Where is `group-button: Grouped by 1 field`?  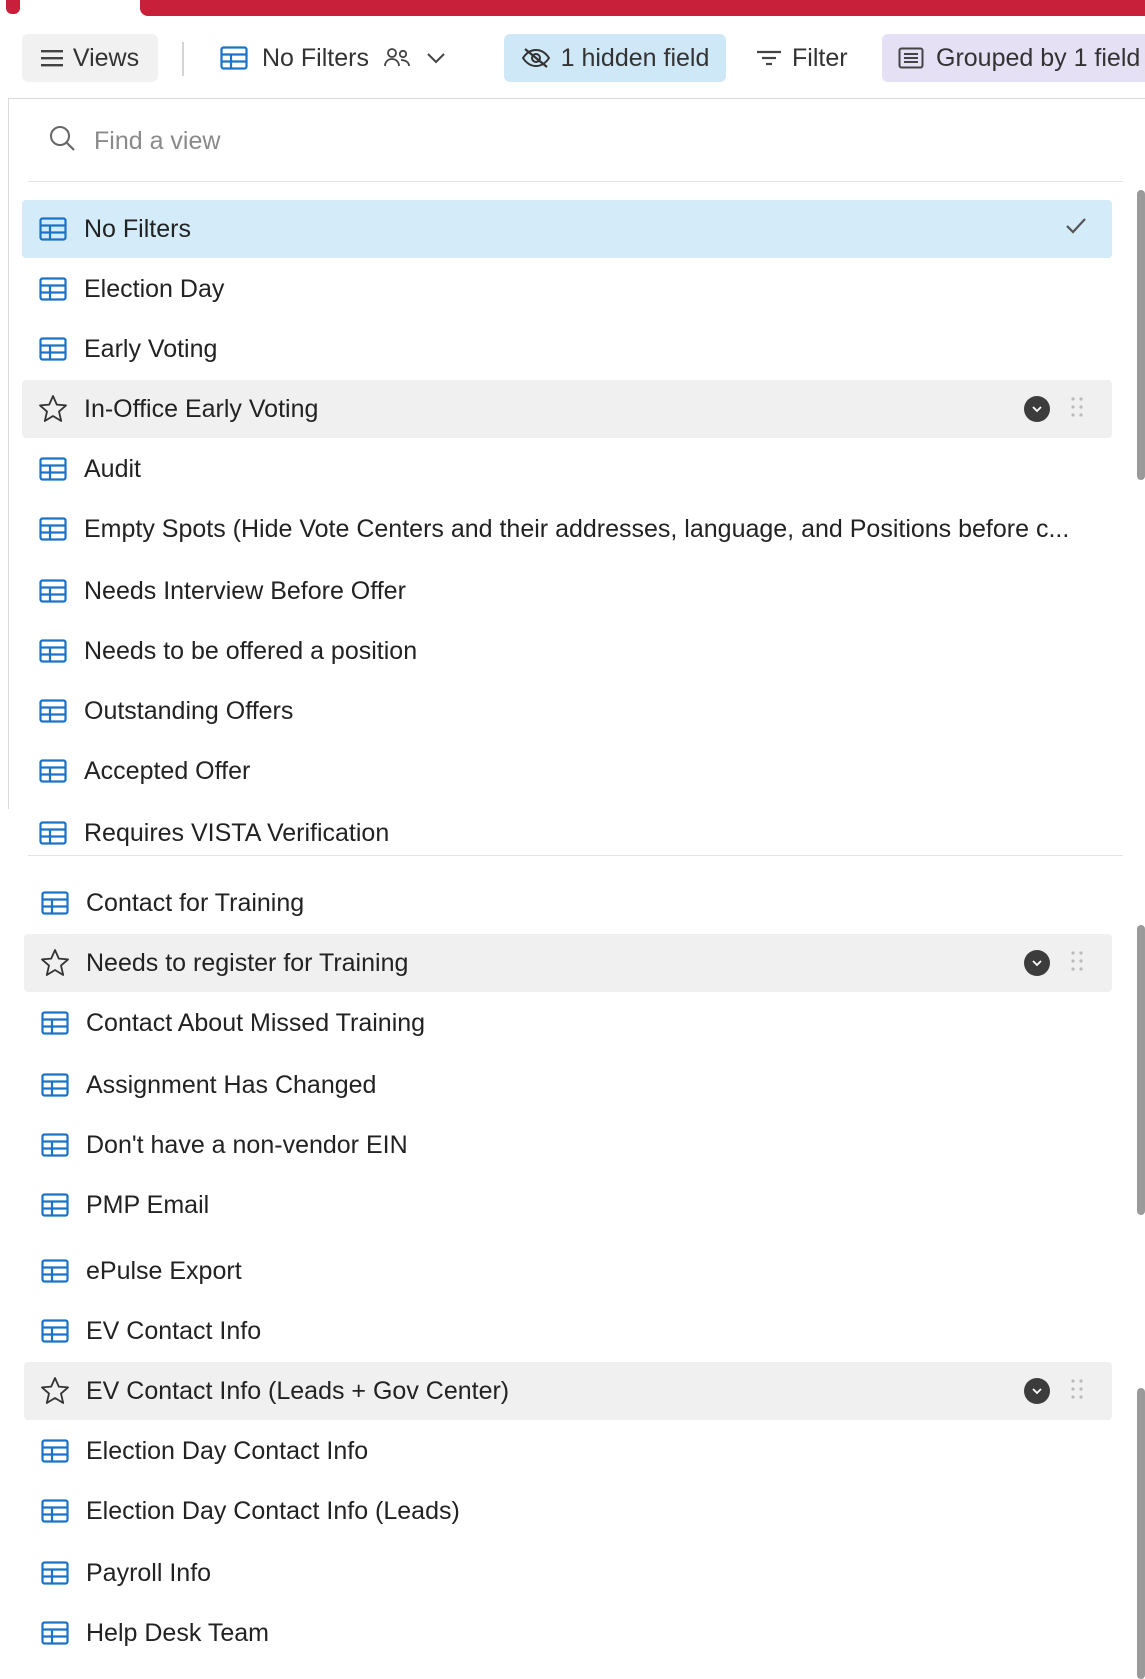
group-button: Grouped by 1 field is located at coordinates (1013, 58).